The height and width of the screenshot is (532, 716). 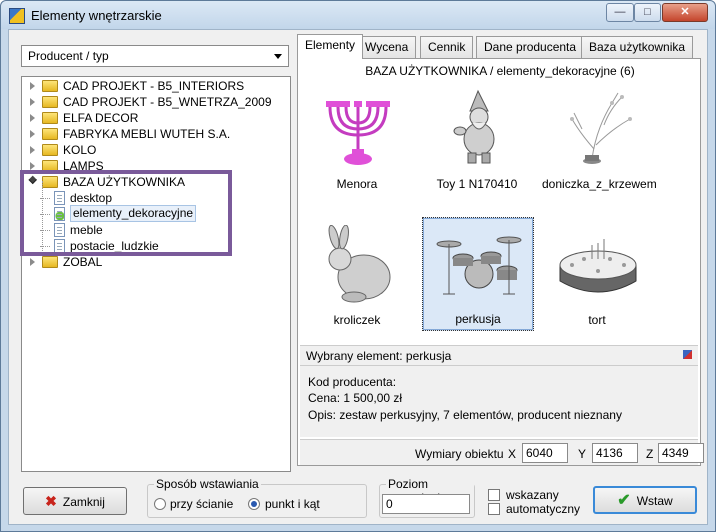 I want to click on tab-dane-producenta: Dane producenta, so click(x=530, y=47).